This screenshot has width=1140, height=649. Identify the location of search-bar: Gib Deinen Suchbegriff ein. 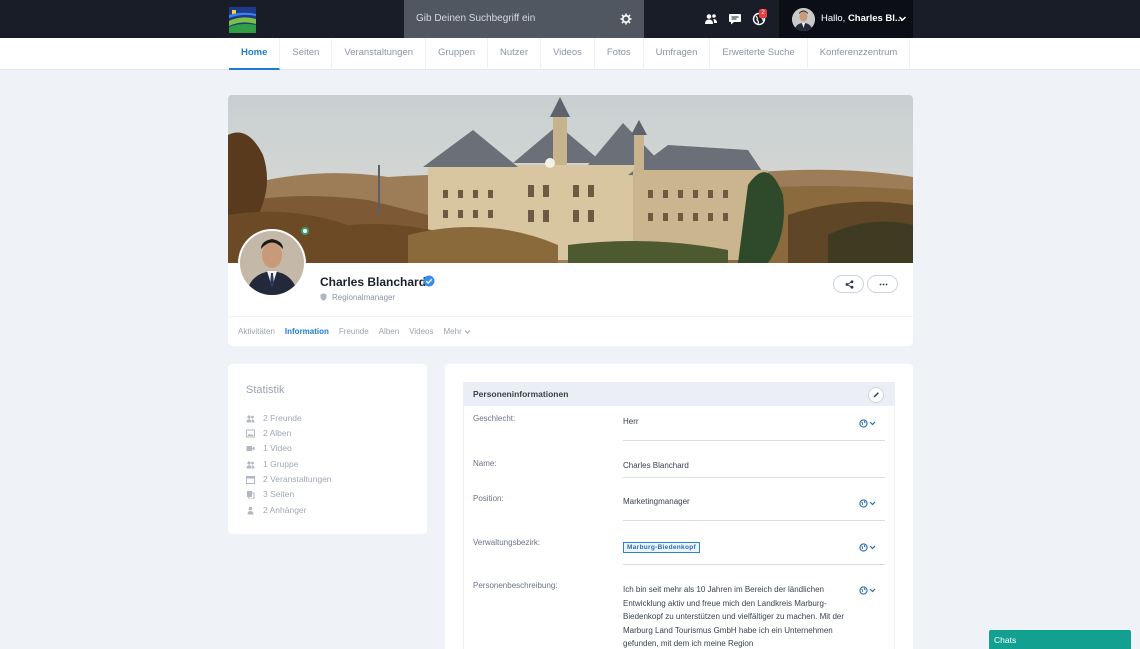
(524, 19).